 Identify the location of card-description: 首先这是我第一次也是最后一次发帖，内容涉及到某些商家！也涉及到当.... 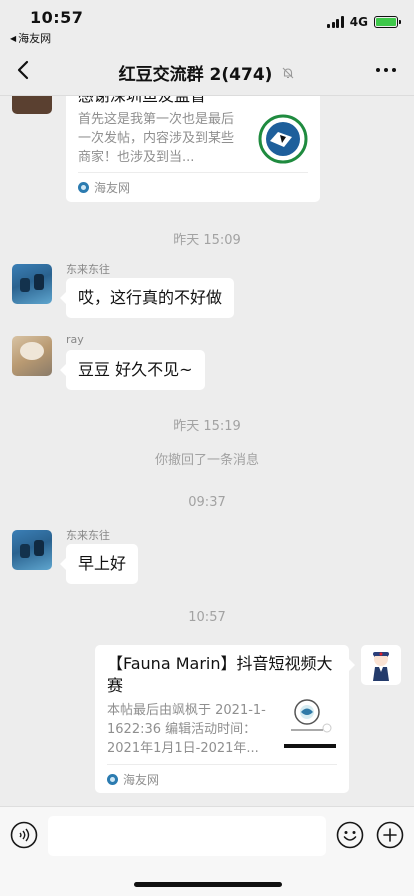
(156, 138).